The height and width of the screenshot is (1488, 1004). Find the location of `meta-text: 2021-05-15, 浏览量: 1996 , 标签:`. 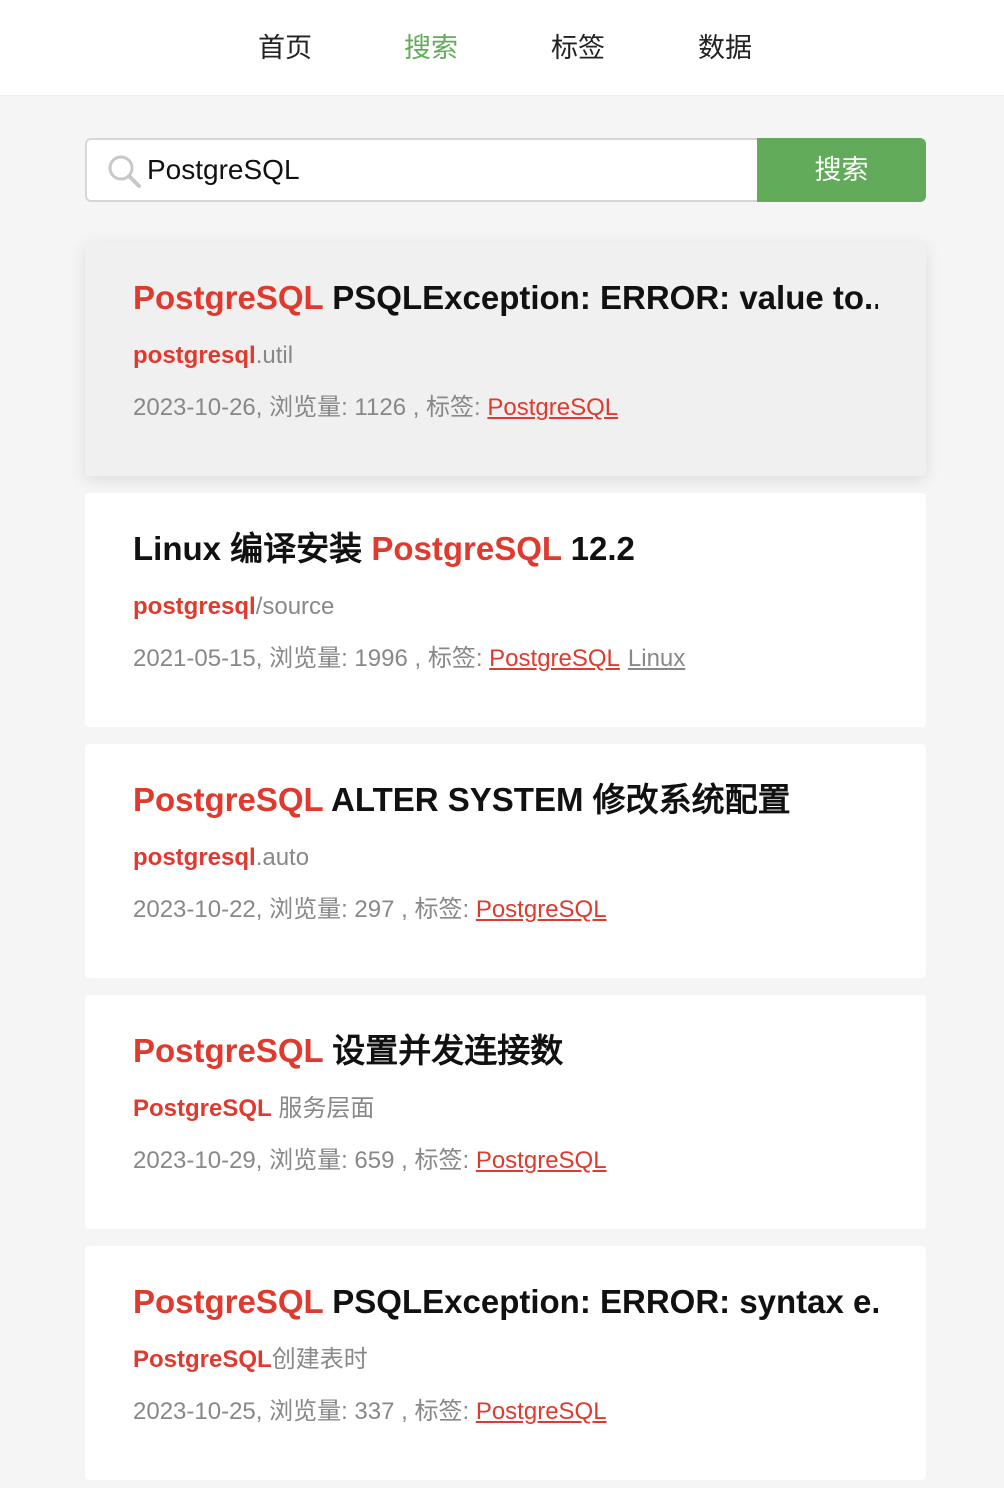

meta-text: 2021-05-15, 浏览量: 1996 , 标签: is located at coordinates (311, 658).